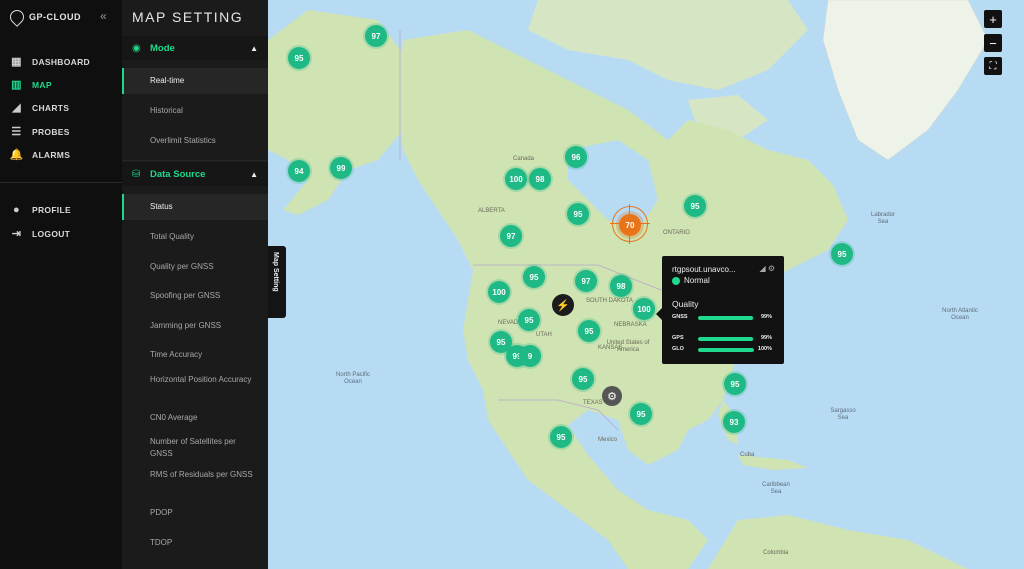 This screenshot has height=569, width=1024. Describe the element at coordinates (195, 418) in the screenshot. I see `data-source-option-cn0-average: CN0 Average` at that location.